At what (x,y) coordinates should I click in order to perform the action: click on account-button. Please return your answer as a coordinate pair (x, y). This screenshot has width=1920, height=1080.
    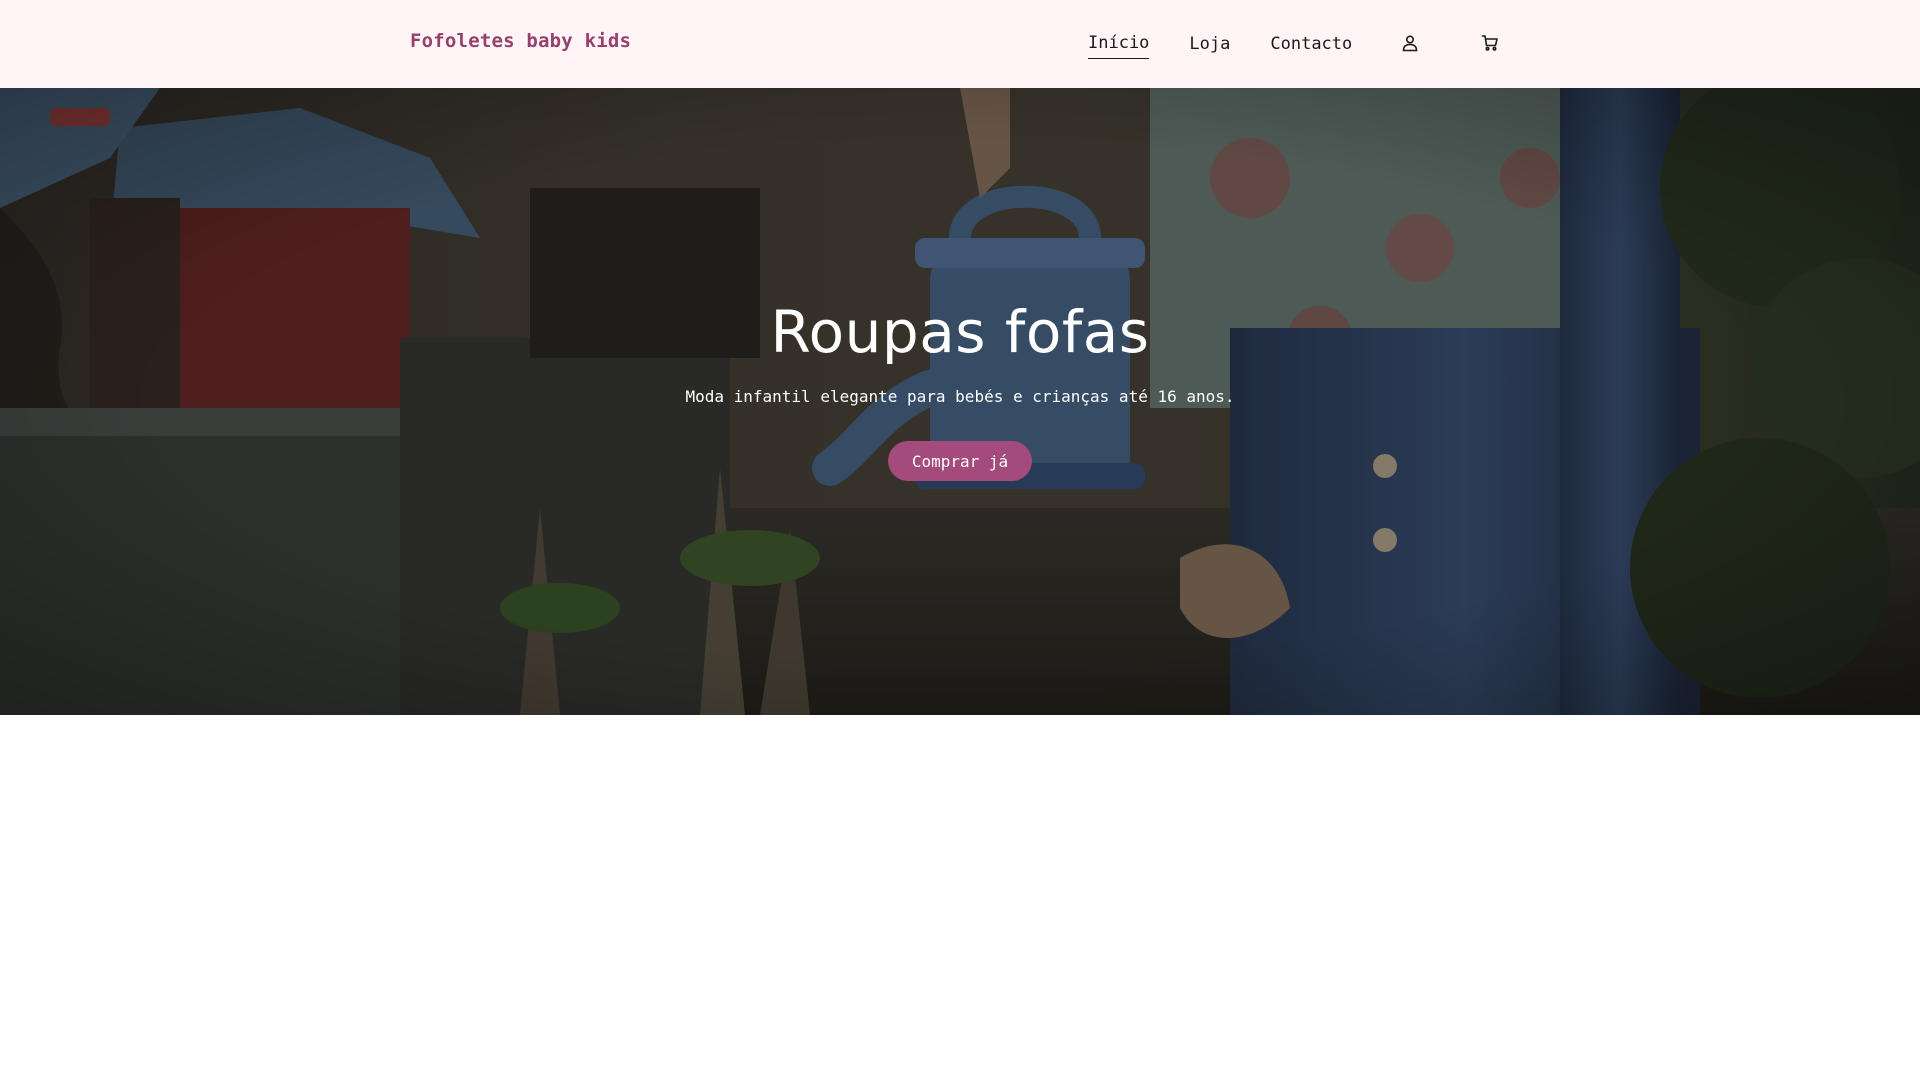
    Looking at the image, I should click on (1410, 43).